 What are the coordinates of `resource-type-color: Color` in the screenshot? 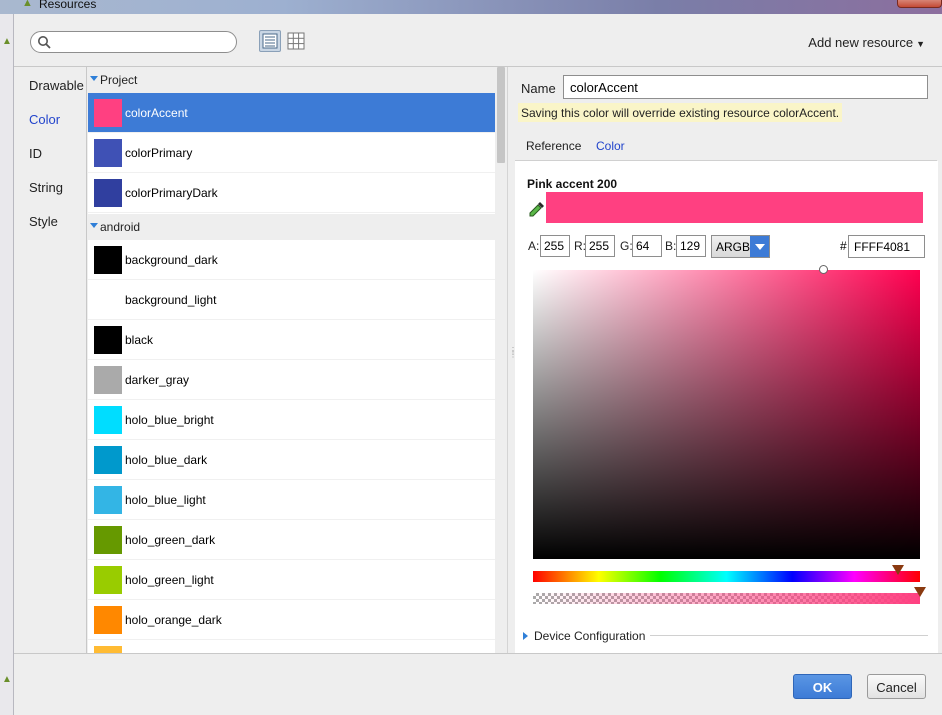 It's located at (44, 119).